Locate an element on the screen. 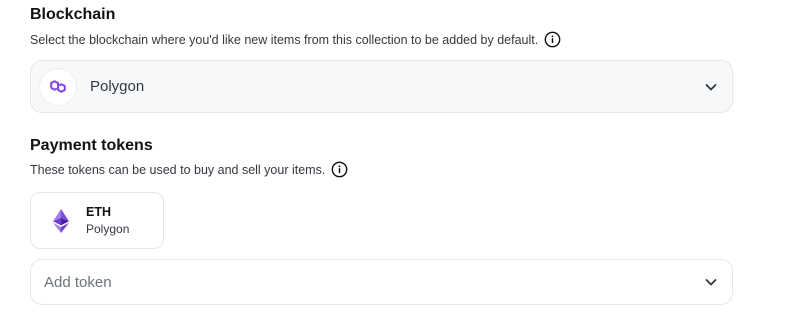  blockchain-selected-value: Polygon is located at coordinates (117, 86).